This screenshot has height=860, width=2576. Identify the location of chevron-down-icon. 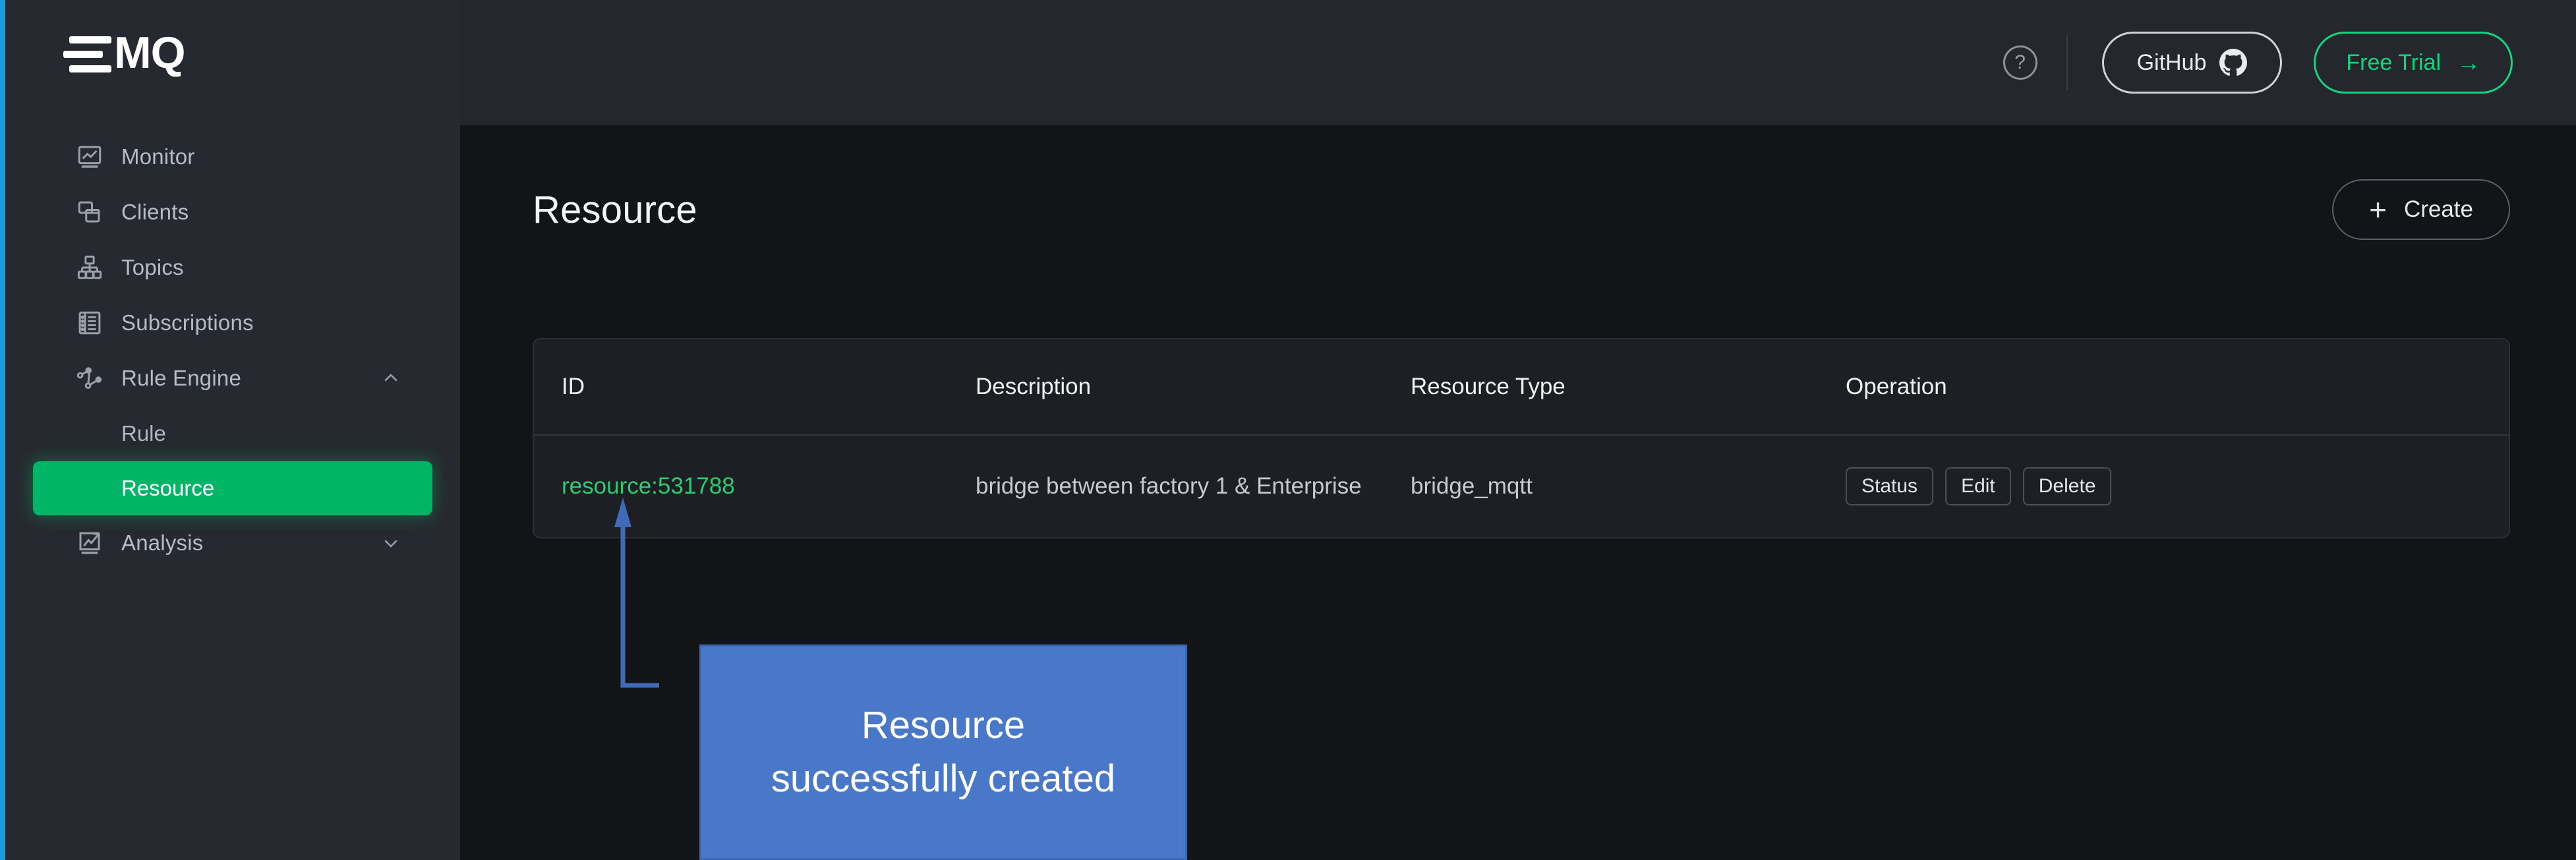
(391, 543).